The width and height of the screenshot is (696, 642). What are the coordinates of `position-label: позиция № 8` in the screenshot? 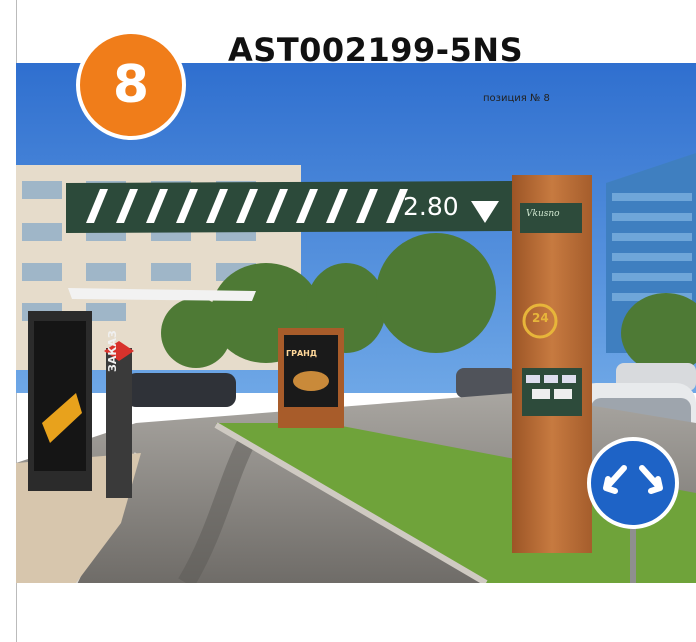 It's located at (516, 98).